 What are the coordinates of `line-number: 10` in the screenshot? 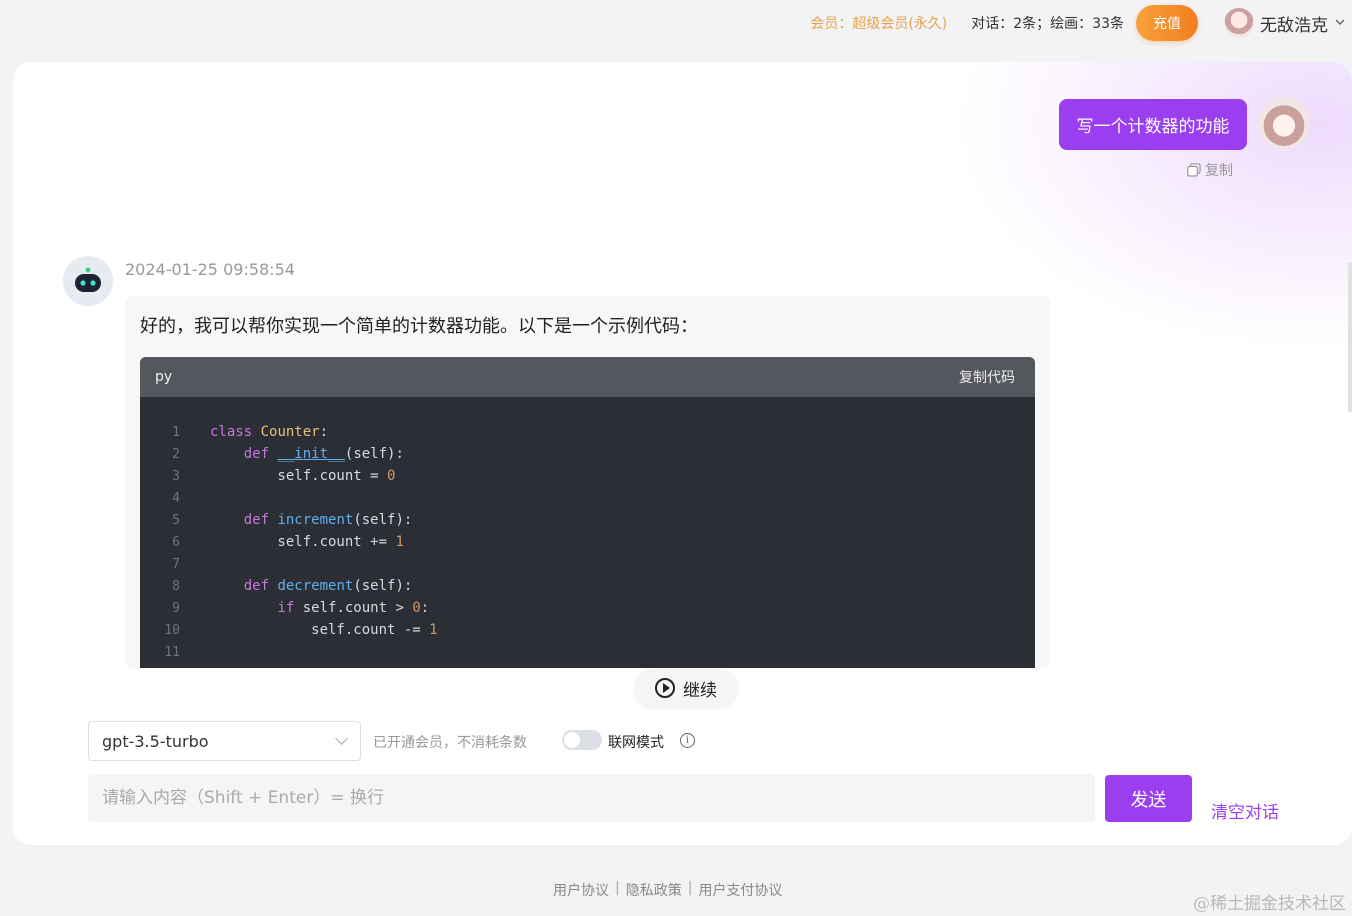 It's located at (172, 630).